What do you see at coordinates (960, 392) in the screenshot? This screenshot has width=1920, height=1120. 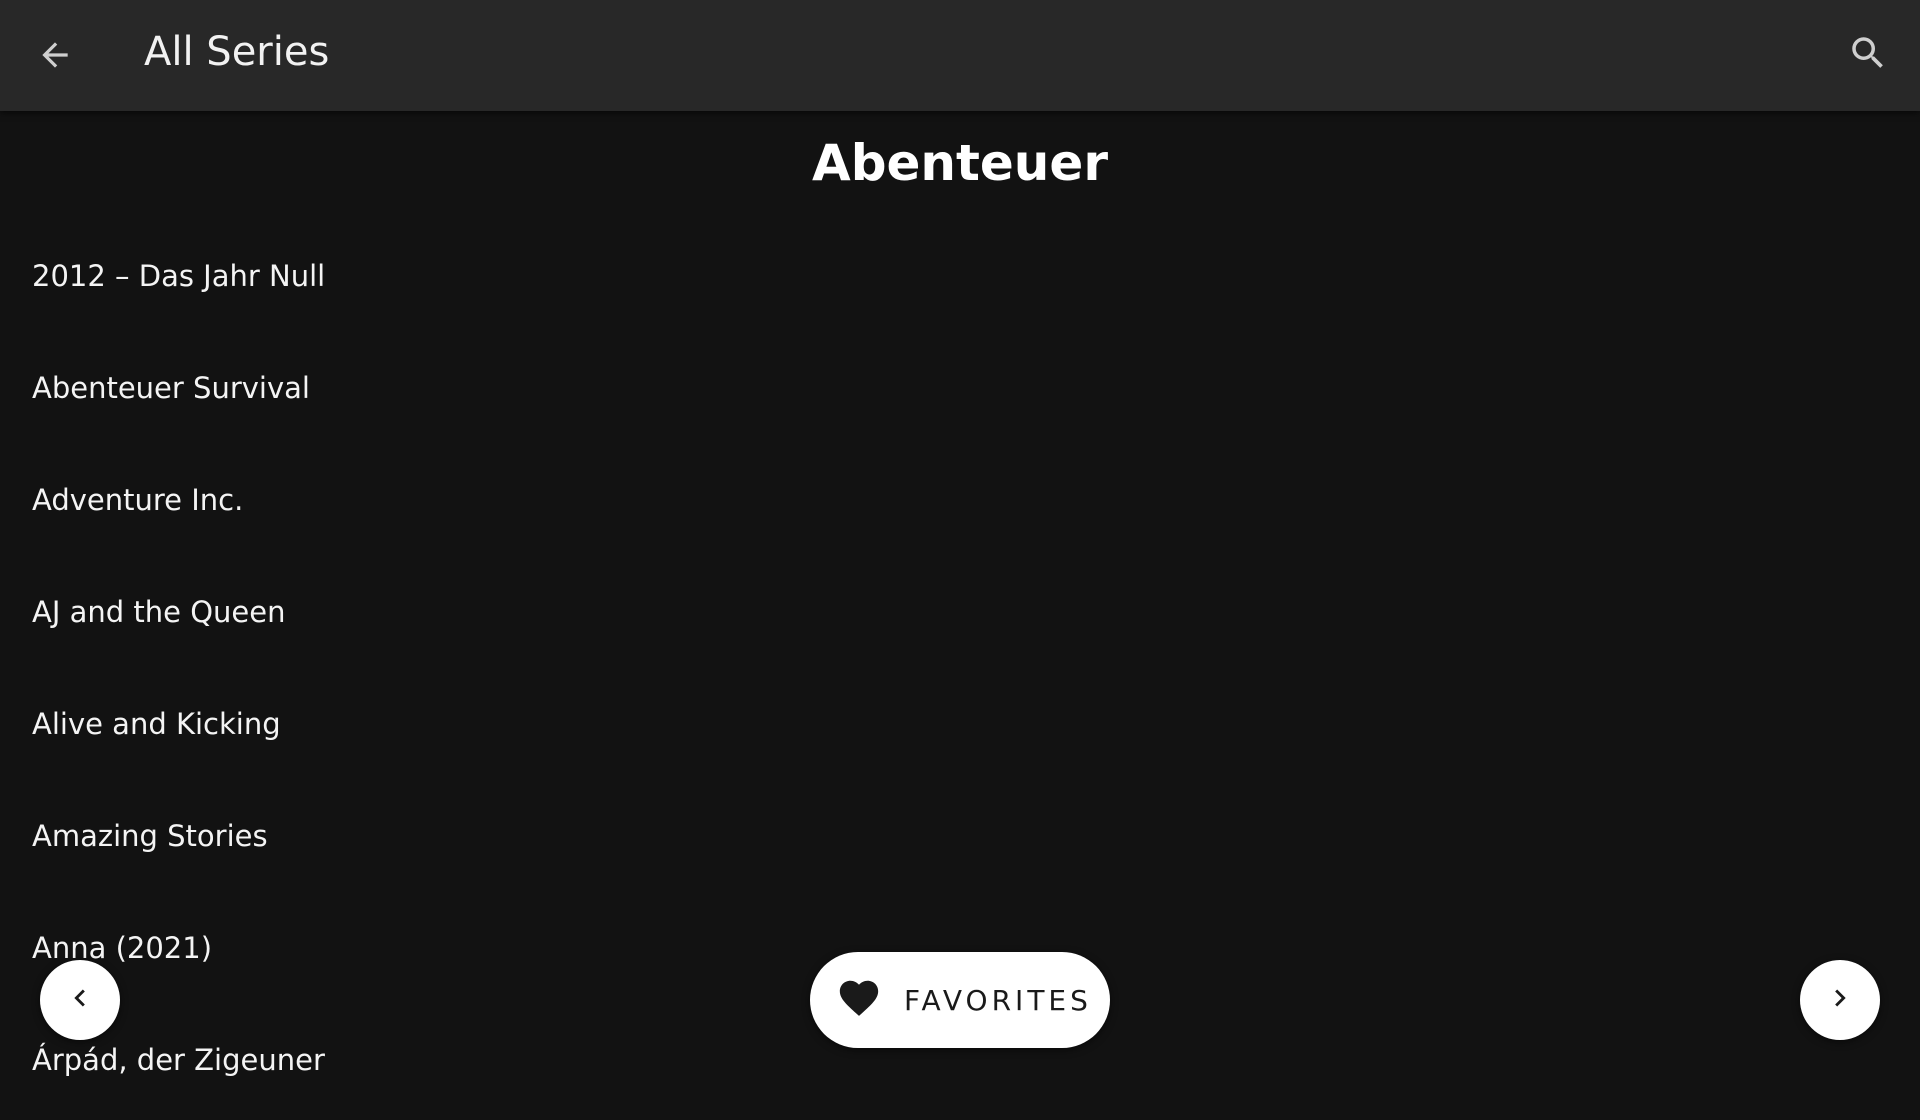 I see `series-list-item: Abenteuer Survival` at bounding box center [960, 392].